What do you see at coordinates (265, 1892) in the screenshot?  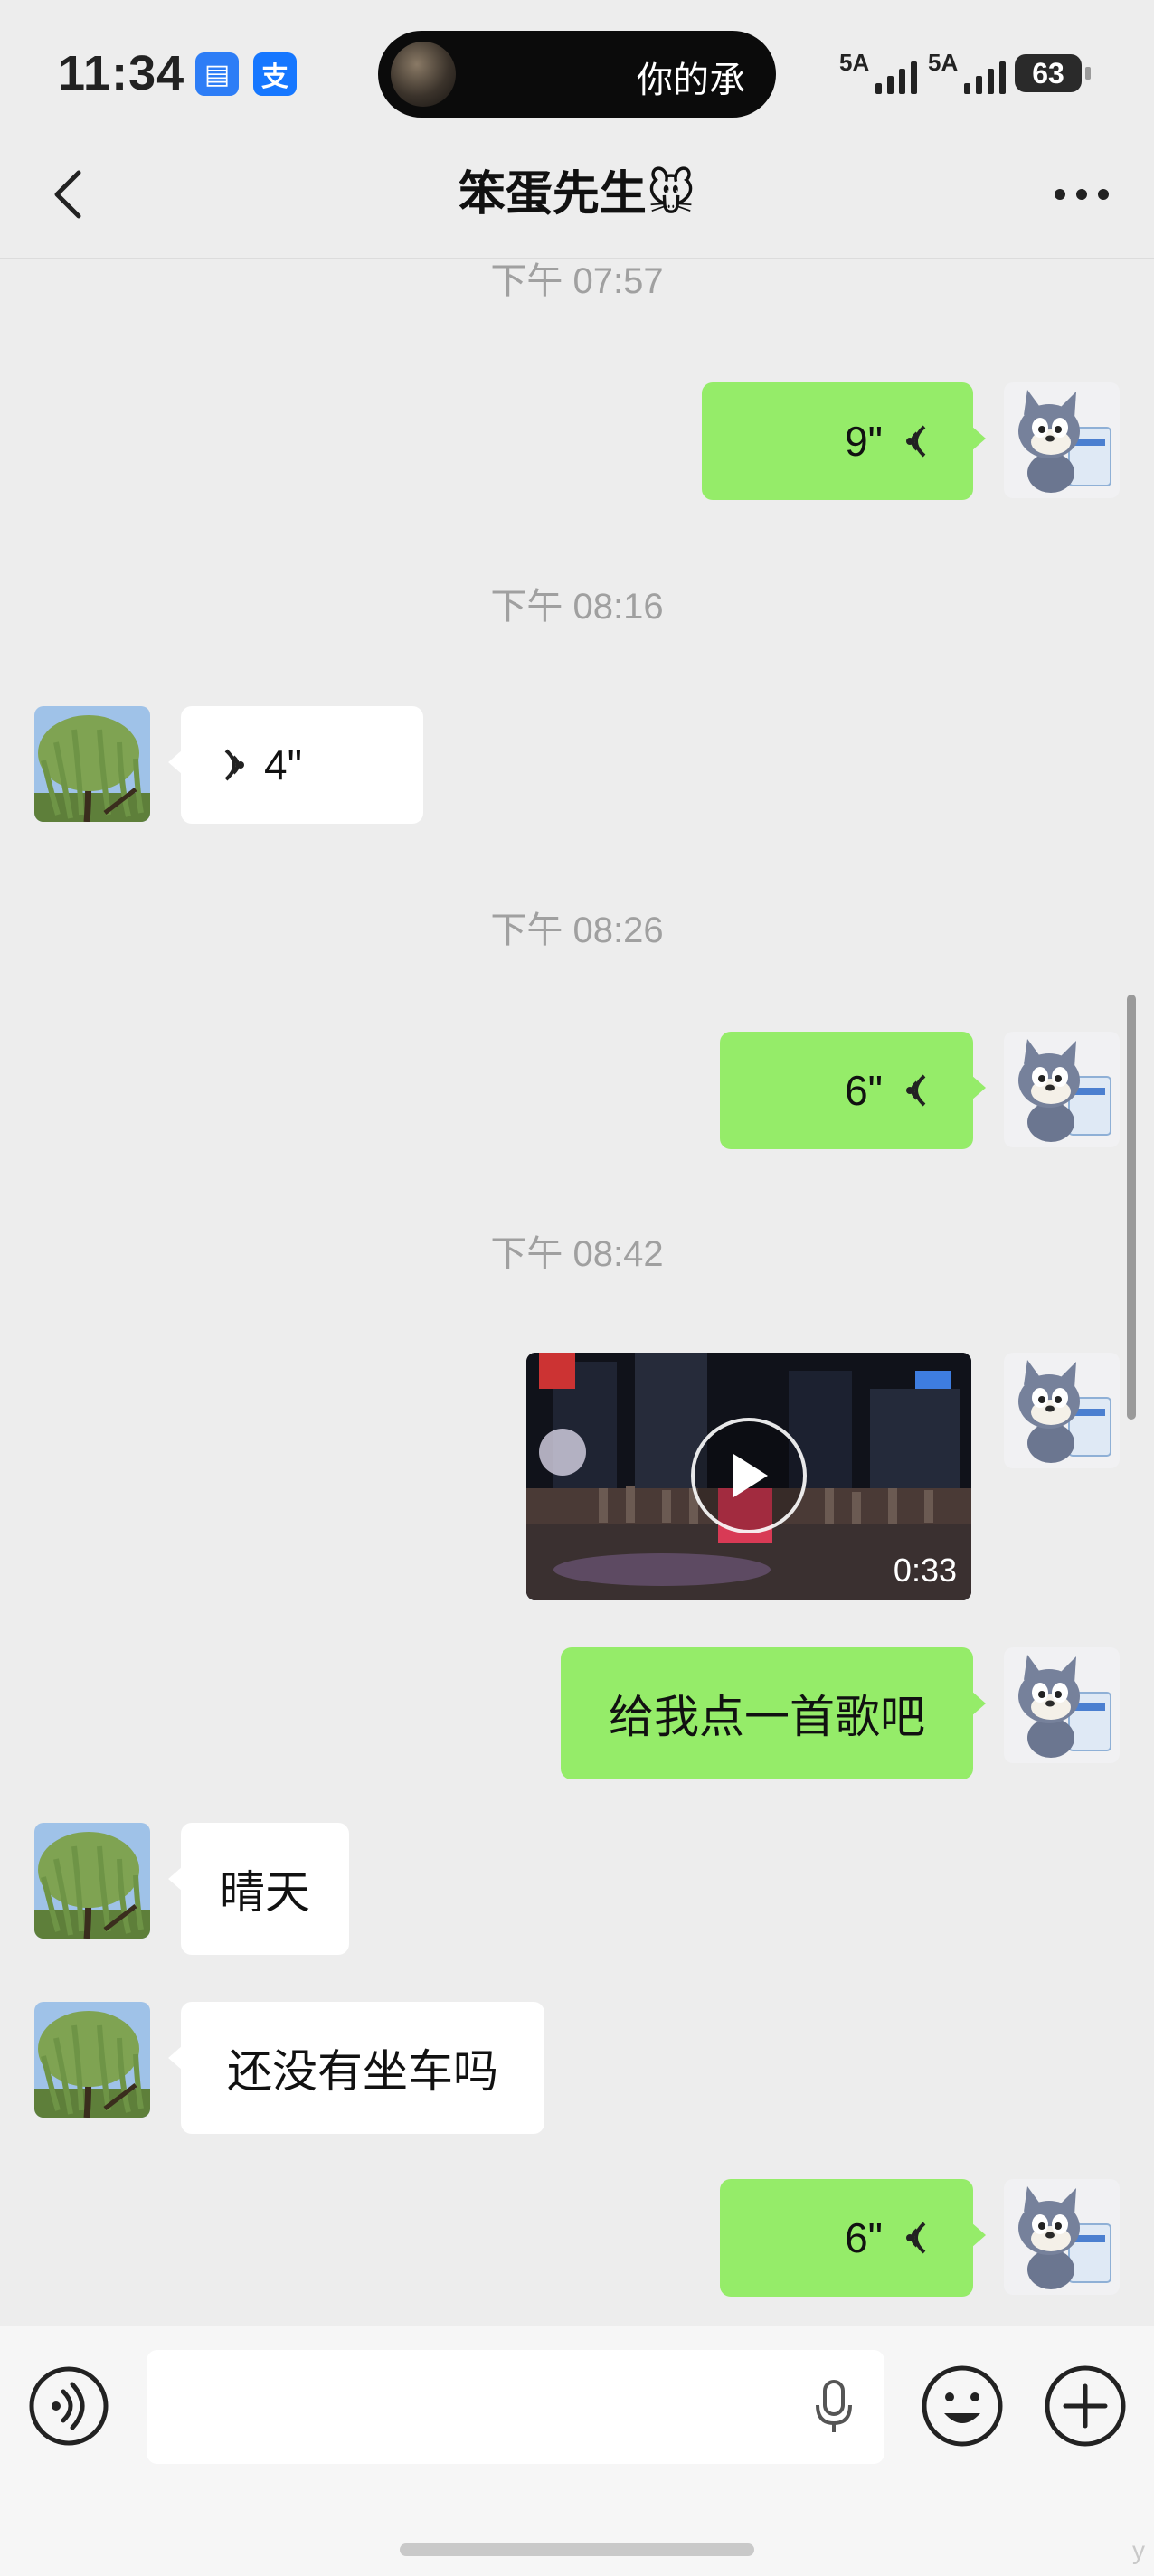 I see `message-text: 晴天` at bounding box center [265, 1892].